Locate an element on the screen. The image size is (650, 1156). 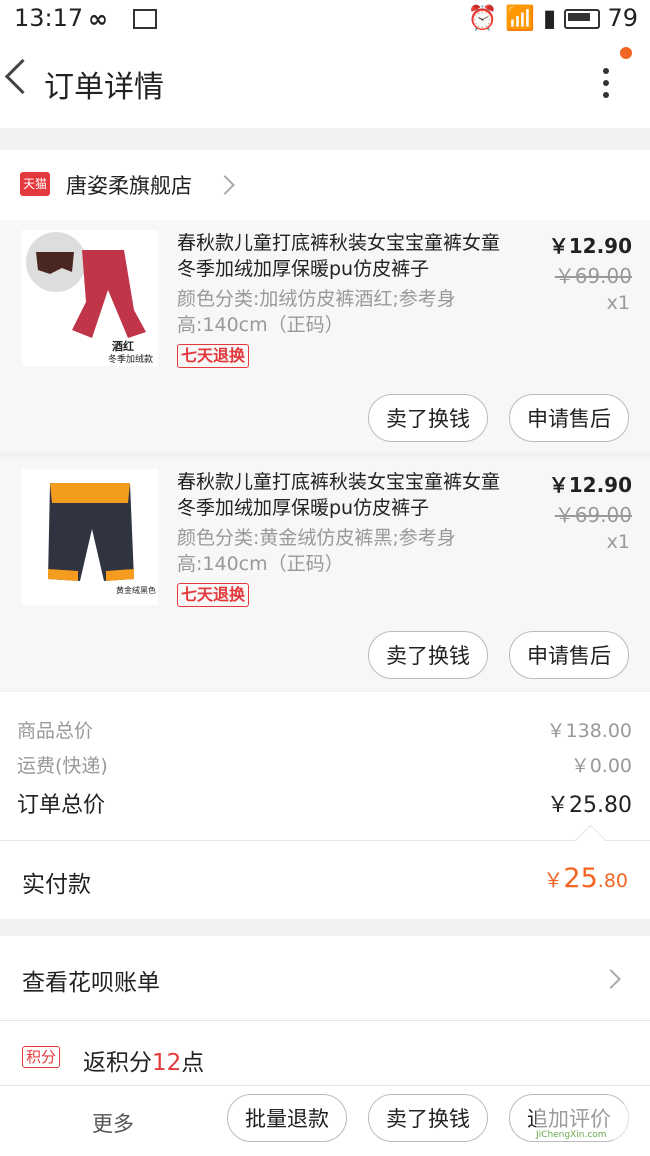
goods-total-label: 商品总价 is located at coordinates (55, 731).